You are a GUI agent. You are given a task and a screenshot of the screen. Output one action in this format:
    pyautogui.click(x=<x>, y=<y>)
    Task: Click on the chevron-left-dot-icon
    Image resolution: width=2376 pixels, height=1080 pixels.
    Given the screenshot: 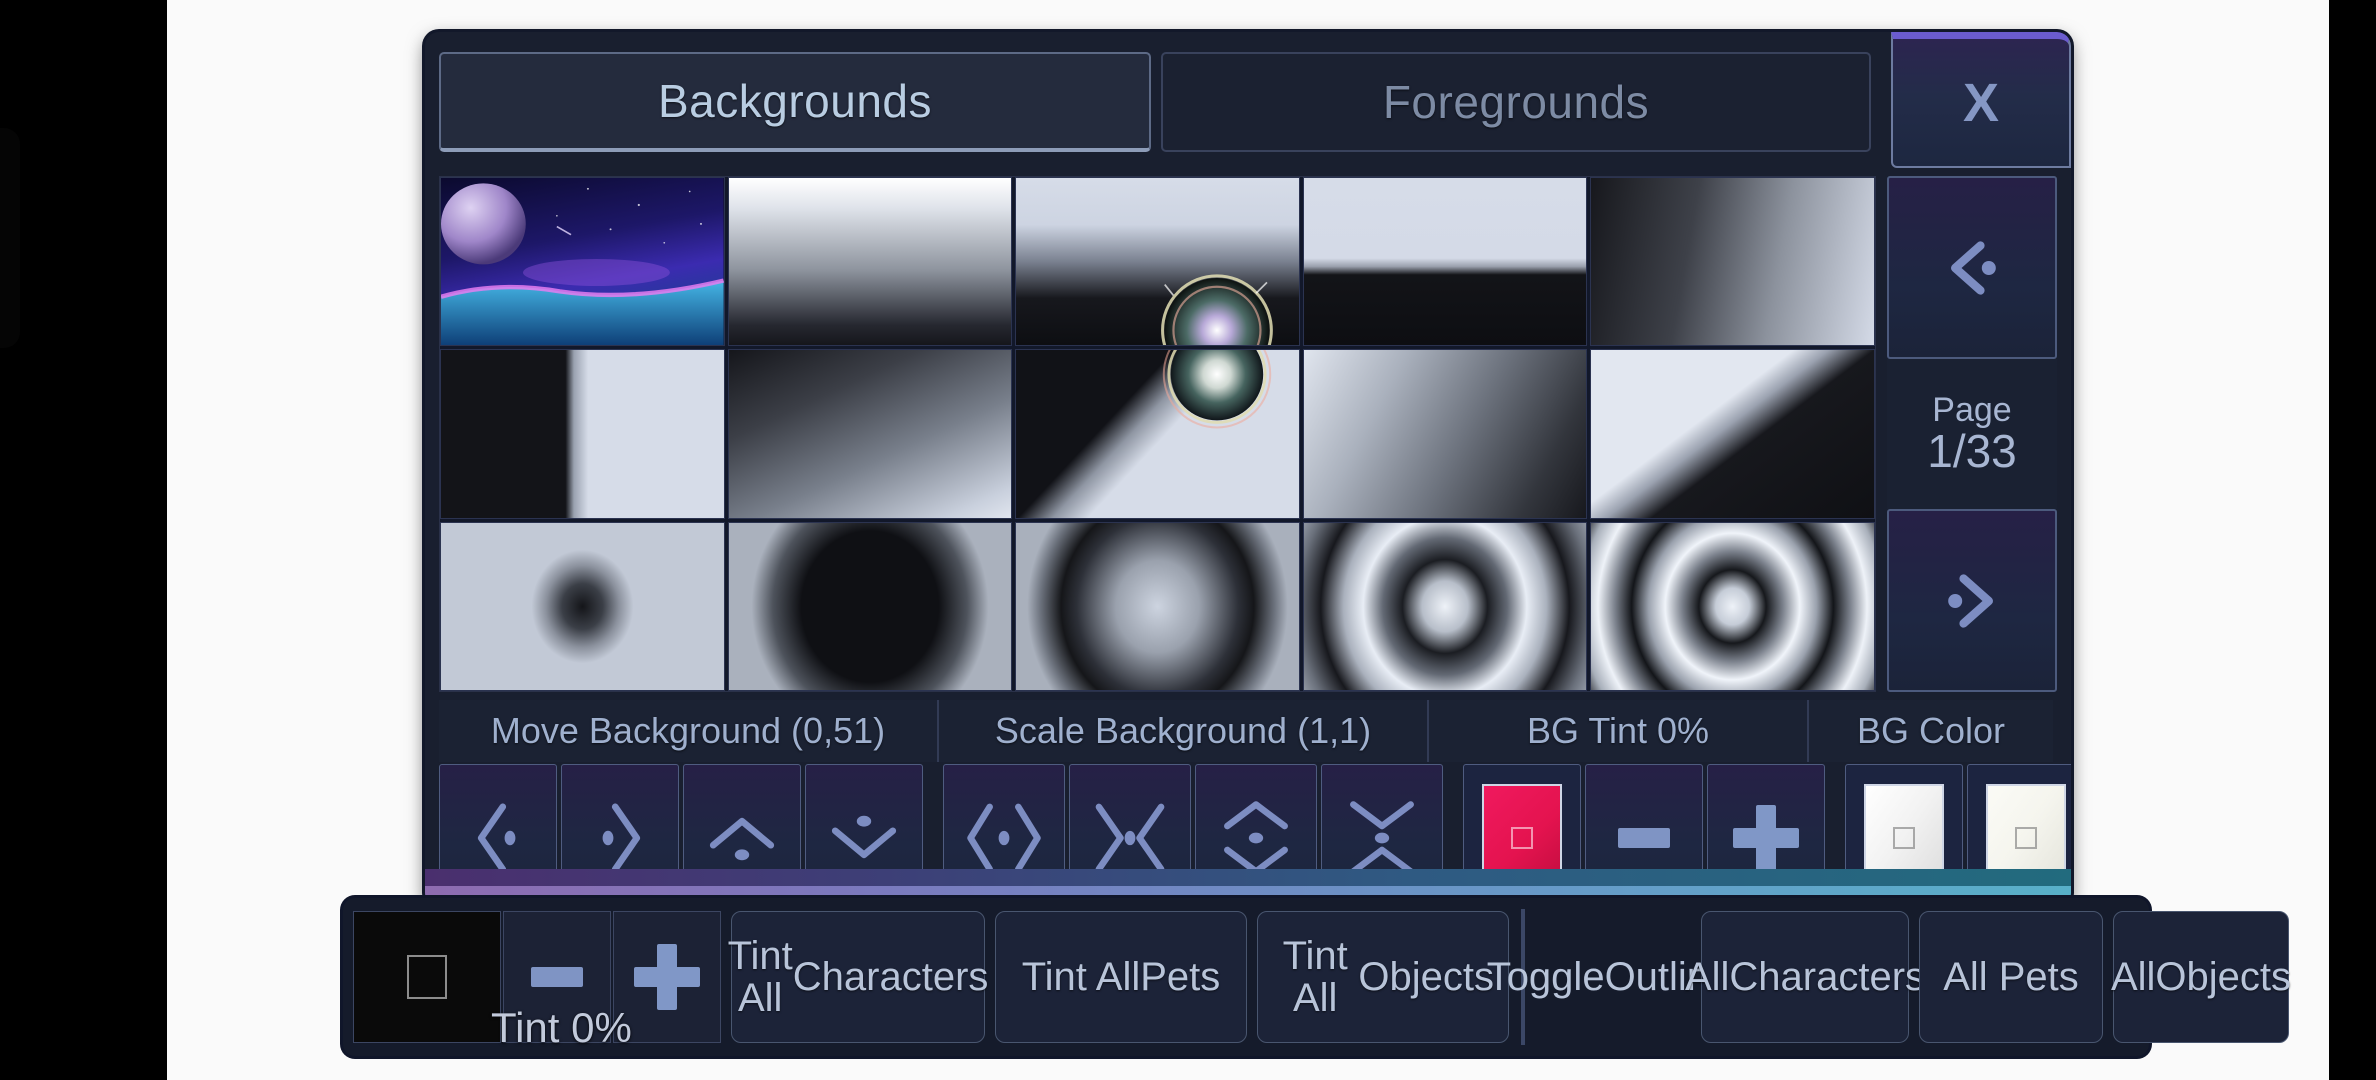 What is the action you would take?
    pyautogui.click(x=1972, y=268)
    